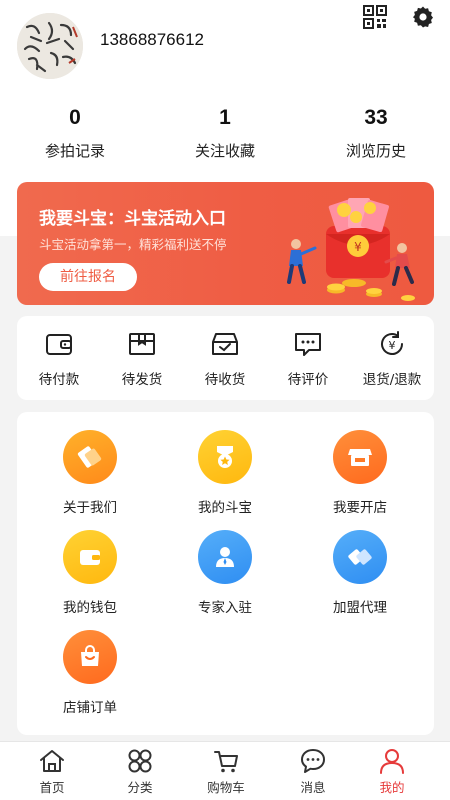  Describe the element at coordinates (360, 508) in the screenshot. I see `service-label: 我要开店` at that location.